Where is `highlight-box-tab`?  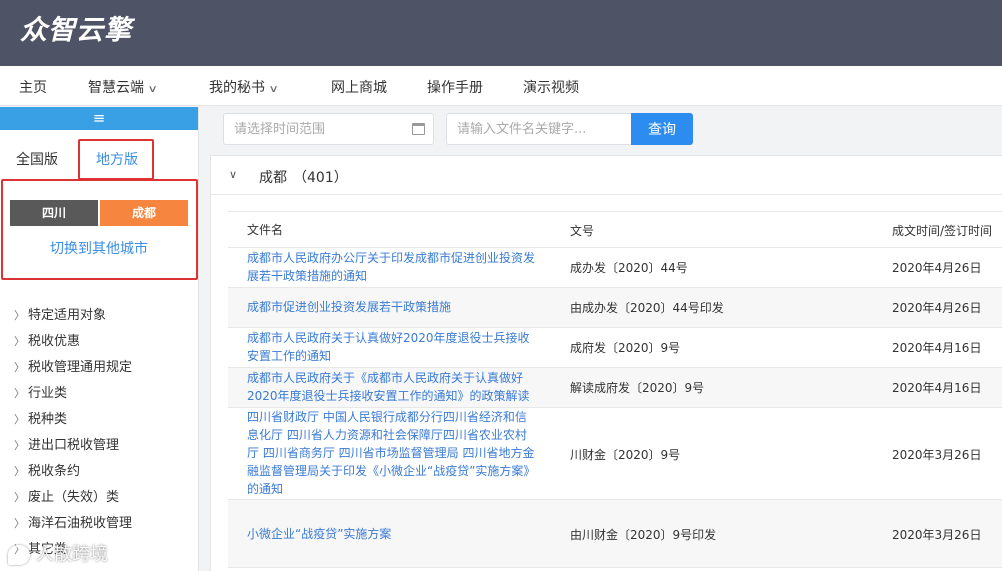 highlight-box-tab is located at coordinates (116, 159).